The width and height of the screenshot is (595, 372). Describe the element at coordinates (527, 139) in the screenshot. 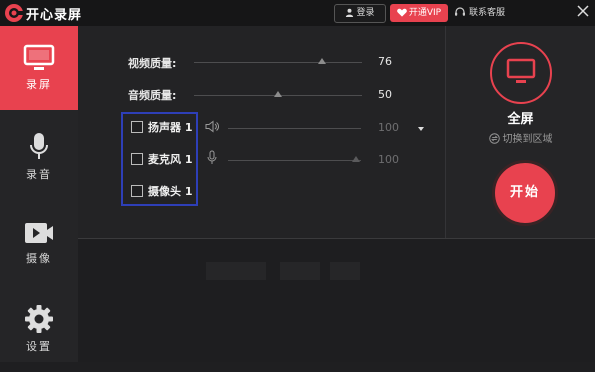

I see `switch-label: 切换到区域` at that location.